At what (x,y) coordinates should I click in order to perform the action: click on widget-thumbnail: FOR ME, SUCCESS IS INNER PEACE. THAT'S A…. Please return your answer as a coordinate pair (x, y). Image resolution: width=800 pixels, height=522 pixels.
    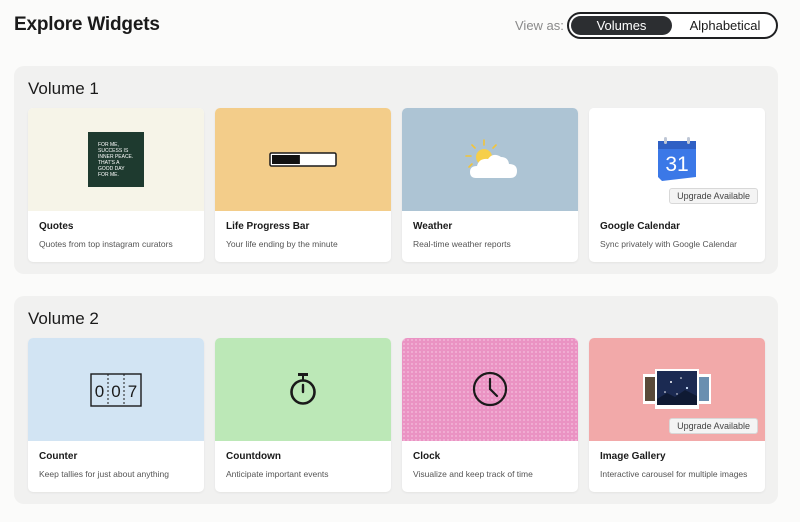
    Looking at the image, I should click on (116, 159).